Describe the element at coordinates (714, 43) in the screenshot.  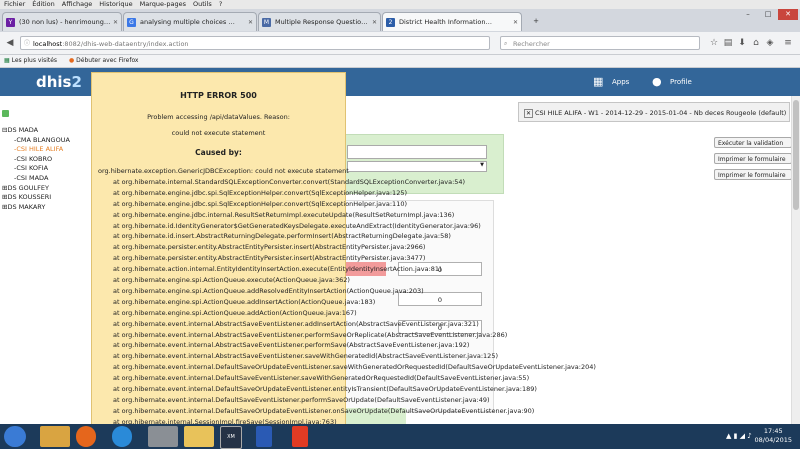
I see `star-icon: ☆` at that location.